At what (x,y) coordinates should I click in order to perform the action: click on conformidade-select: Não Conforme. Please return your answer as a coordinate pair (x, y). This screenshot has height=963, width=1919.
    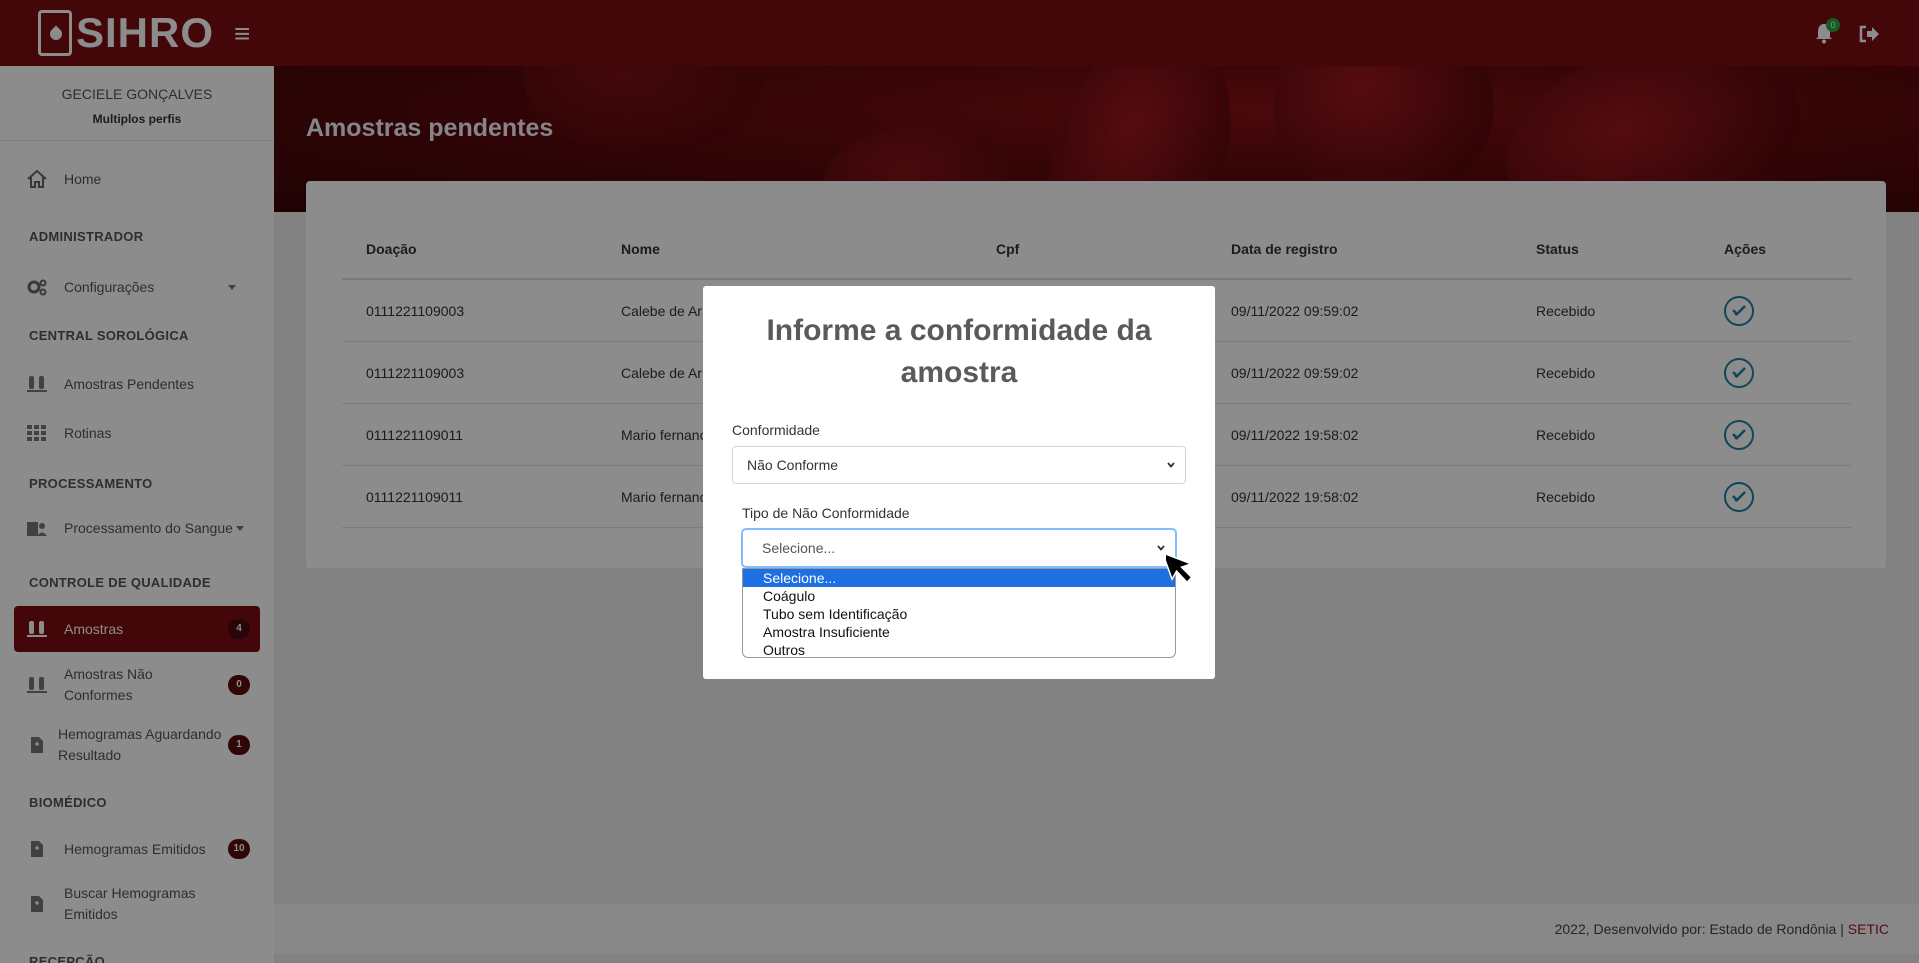
    Looking at the image, I should click on (959, 465).